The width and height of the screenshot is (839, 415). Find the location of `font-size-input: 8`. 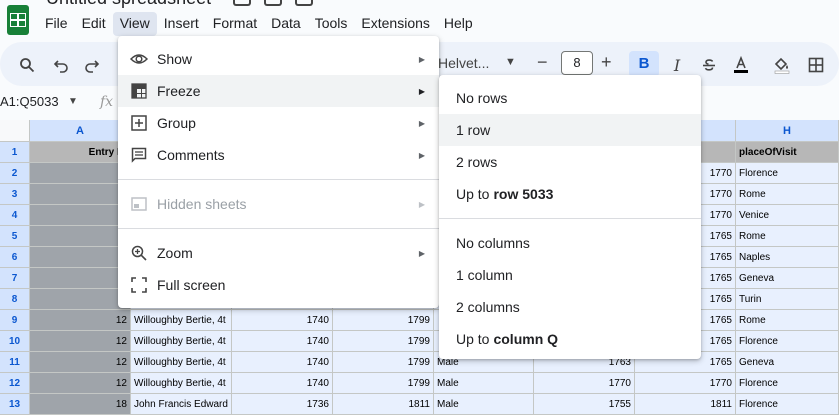

font-size-input: 8 is located at coordinates (577, 63).